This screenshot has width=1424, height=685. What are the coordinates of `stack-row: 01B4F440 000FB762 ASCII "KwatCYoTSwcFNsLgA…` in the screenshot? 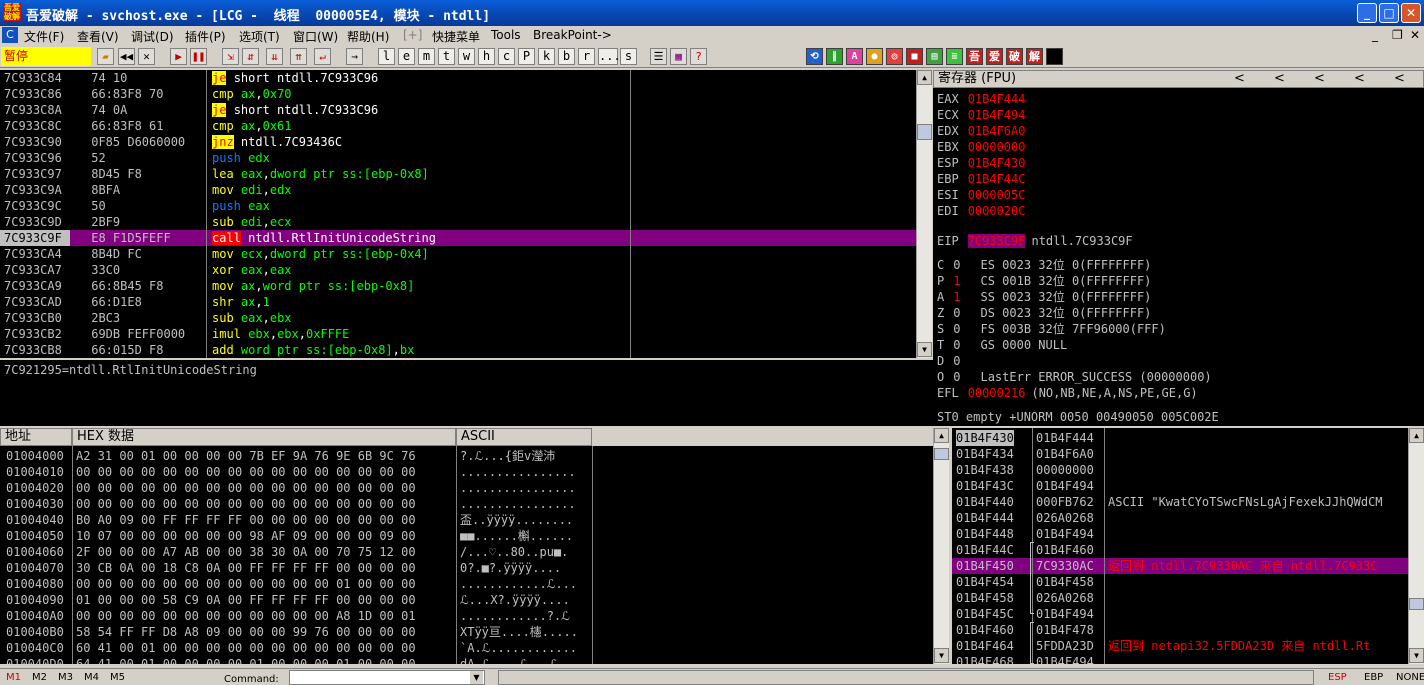 It's located at (1180, 502).